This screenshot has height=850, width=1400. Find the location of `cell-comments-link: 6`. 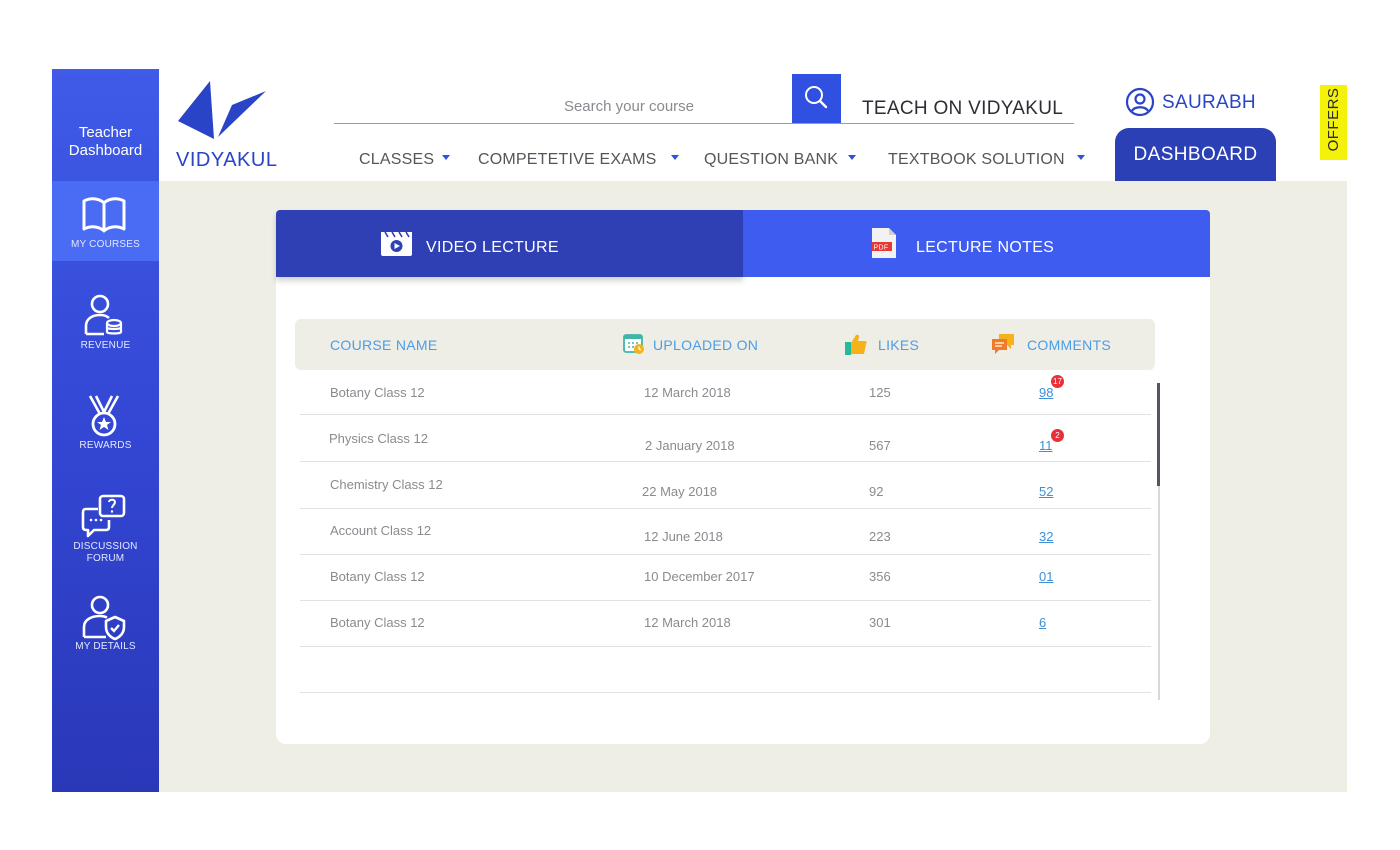

cell-comments-link: 6 is located at coordinates (1042, 622).